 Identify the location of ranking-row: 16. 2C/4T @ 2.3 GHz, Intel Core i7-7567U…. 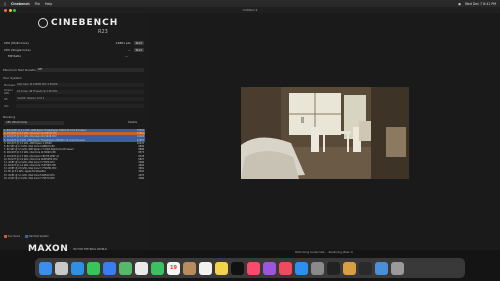
(74, 178).